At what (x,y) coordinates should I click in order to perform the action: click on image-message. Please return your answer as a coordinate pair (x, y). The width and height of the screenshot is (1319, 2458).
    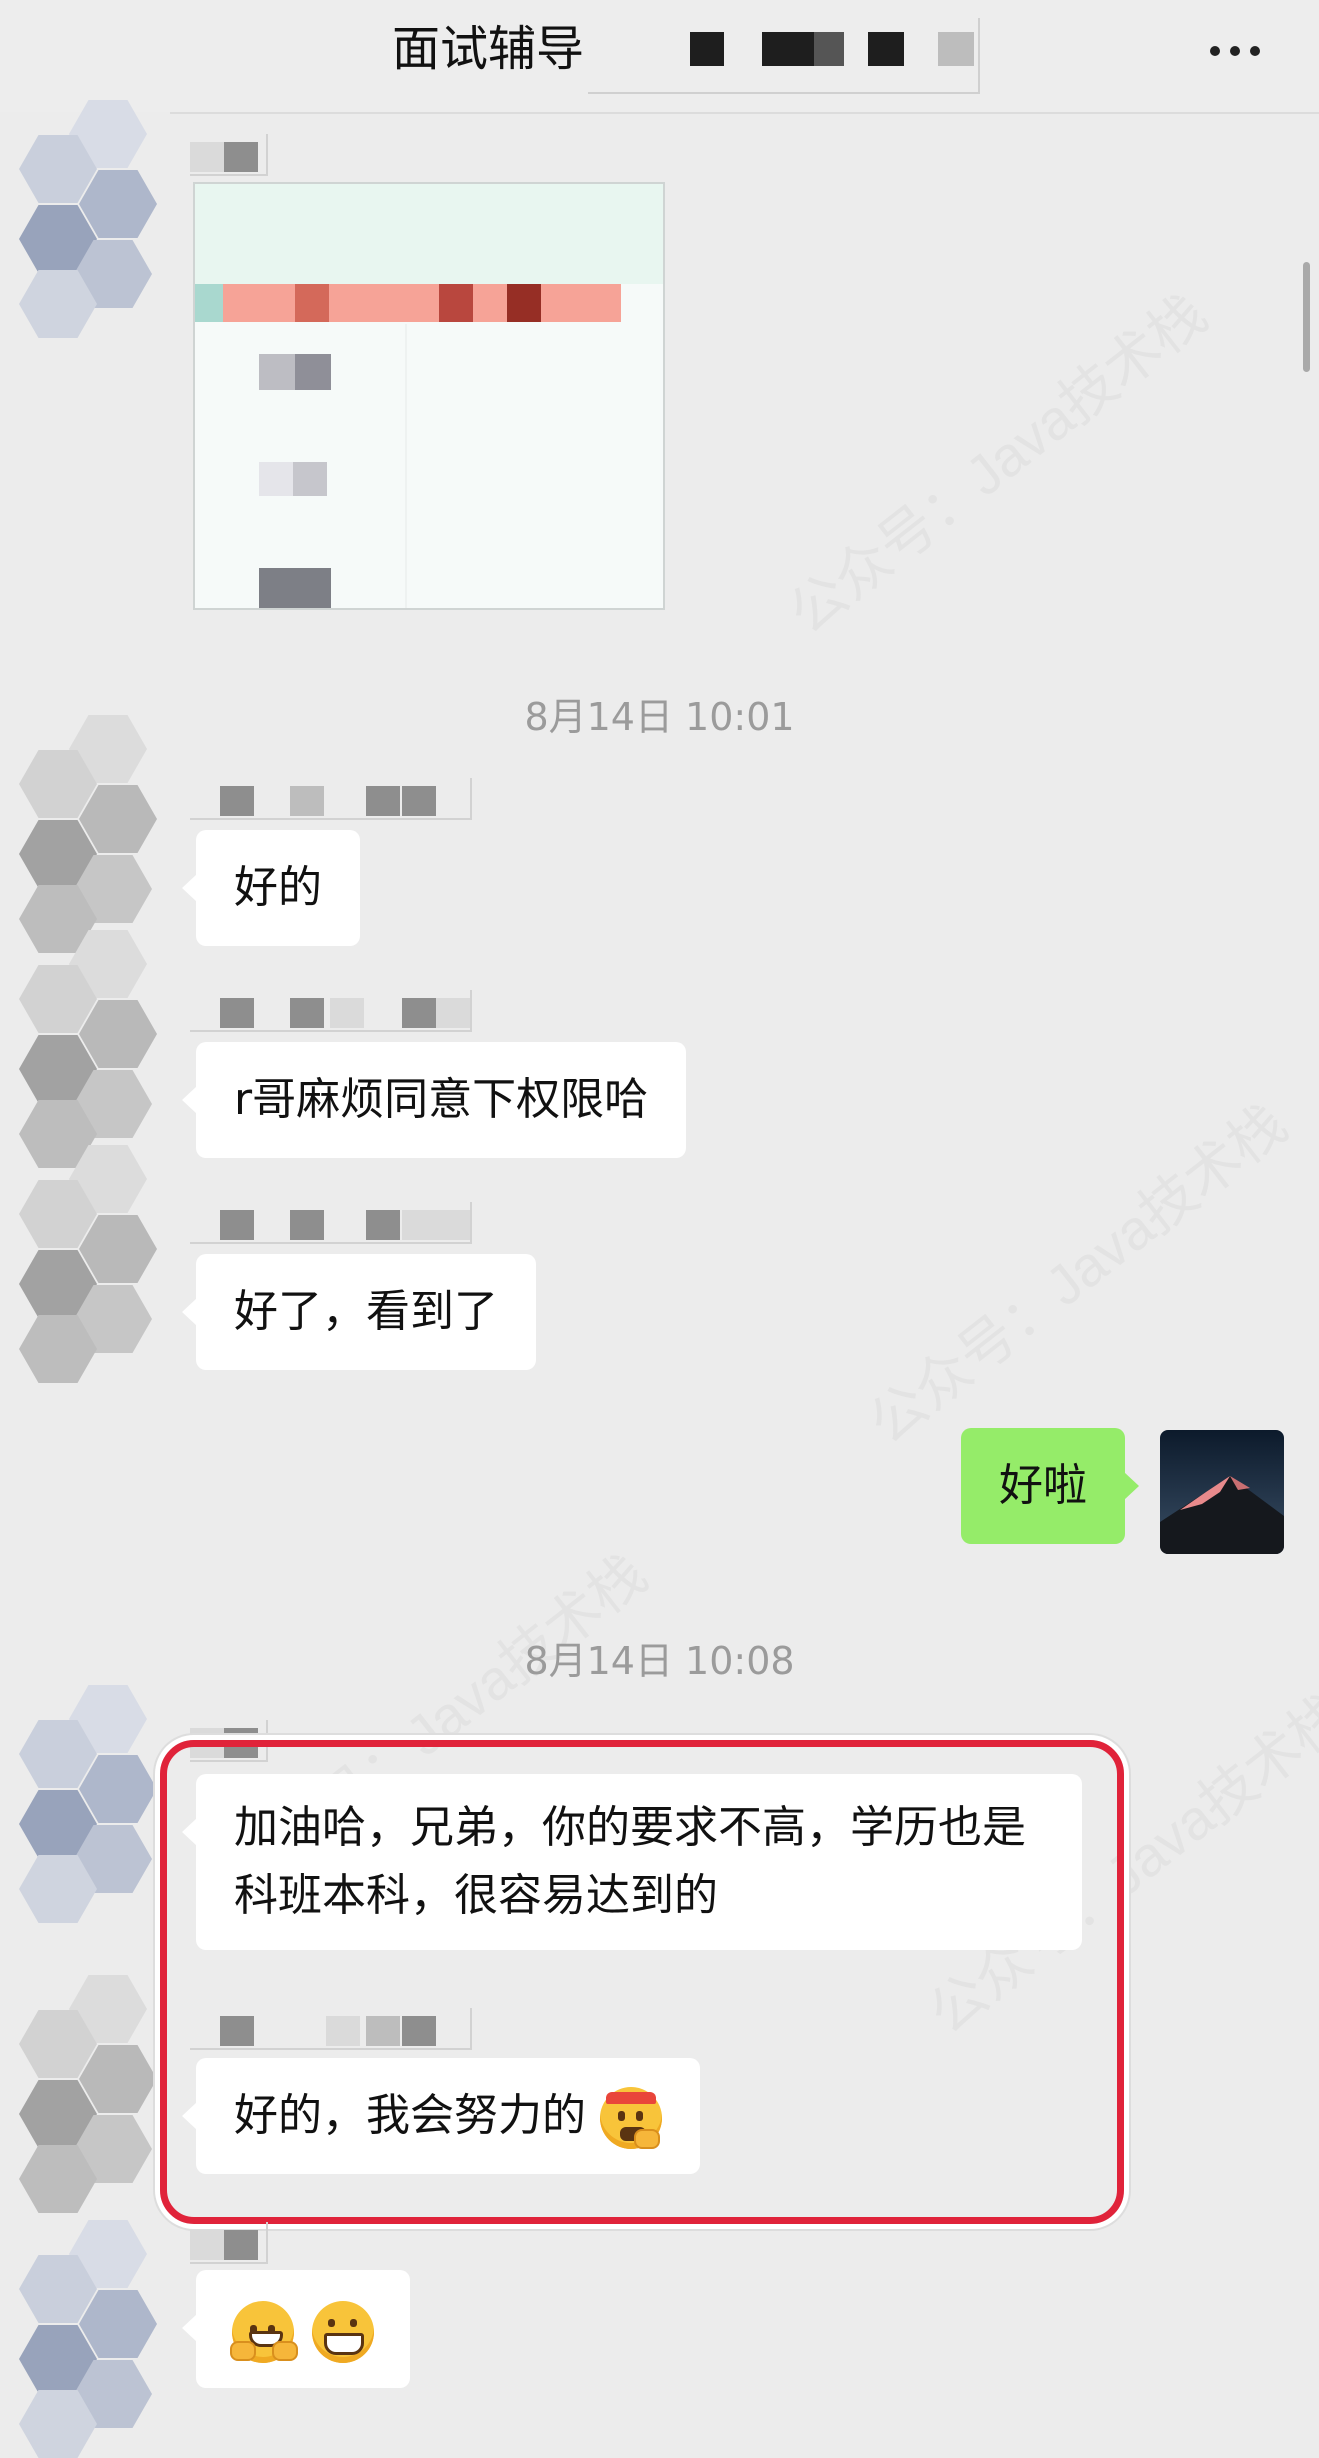
    Looking at the image, I should click on (429, 396).